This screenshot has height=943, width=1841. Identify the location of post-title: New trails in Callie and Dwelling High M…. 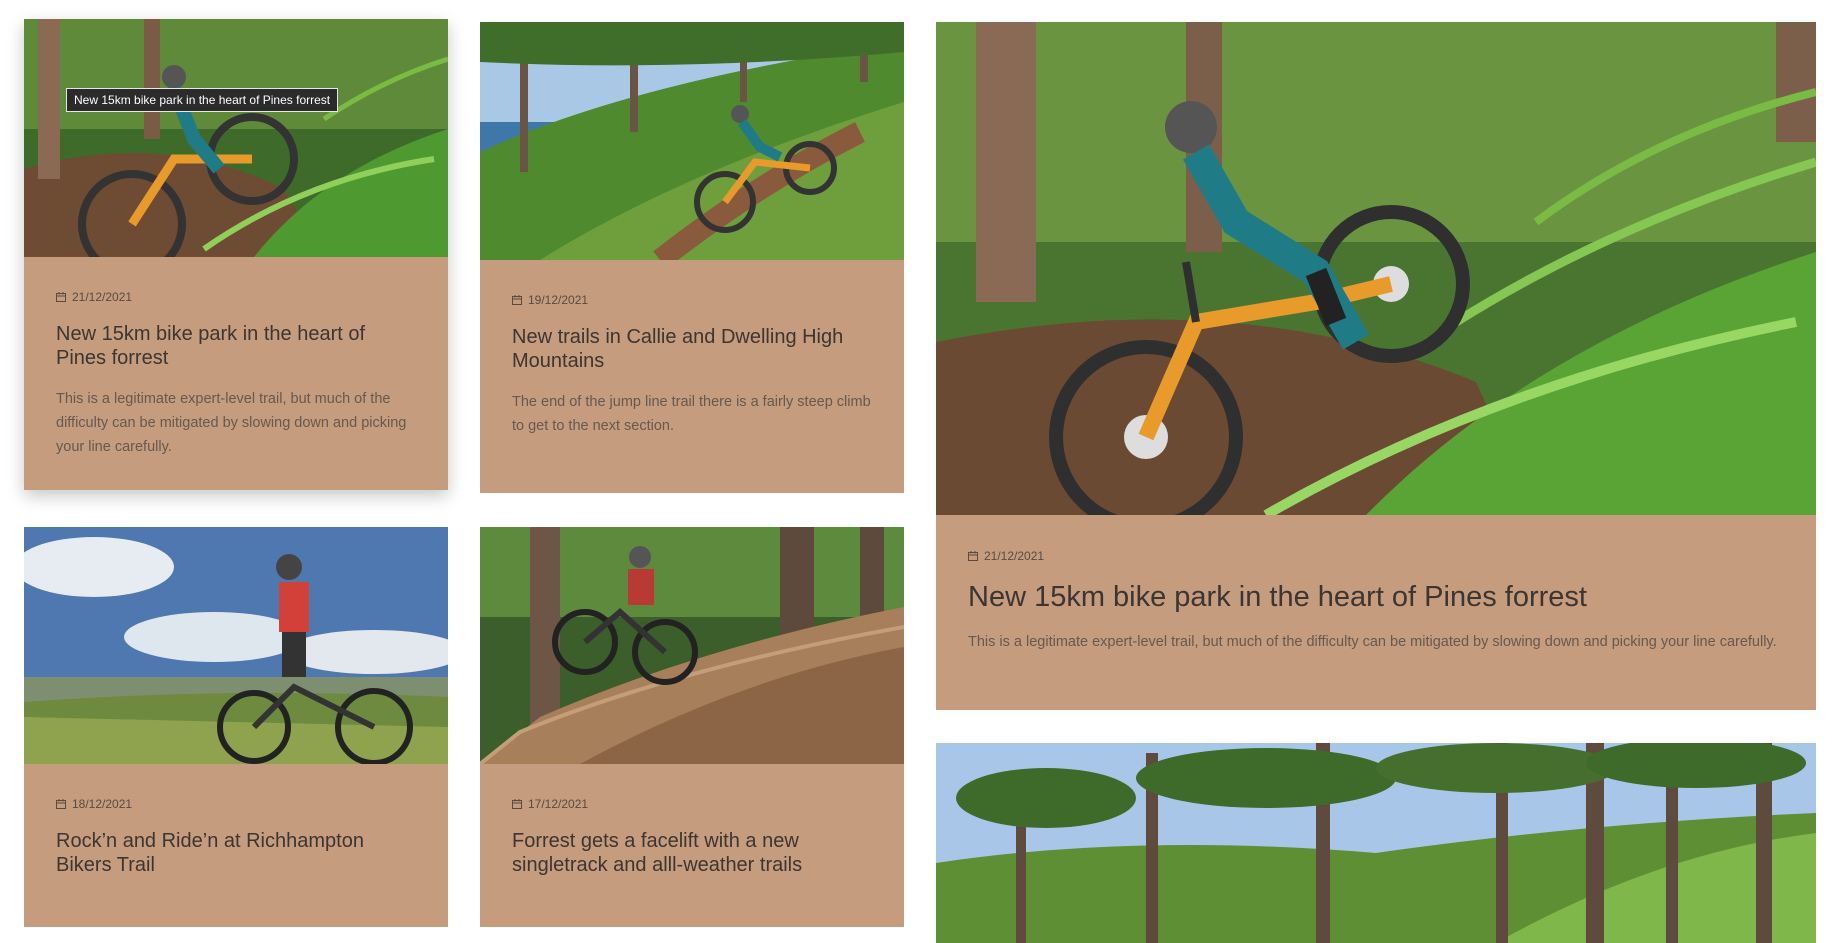
(692, 349).